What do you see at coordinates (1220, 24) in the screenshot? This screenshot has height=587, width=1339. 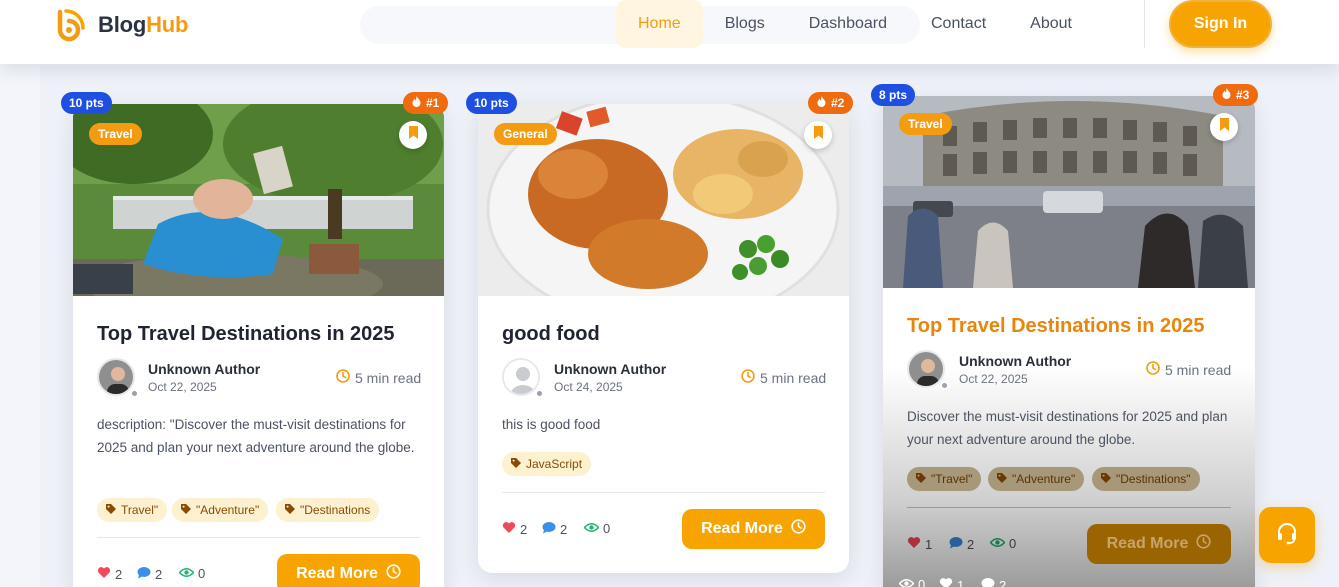 I see `sign-in-button: Sign In` at bounding box center [1220, 24].